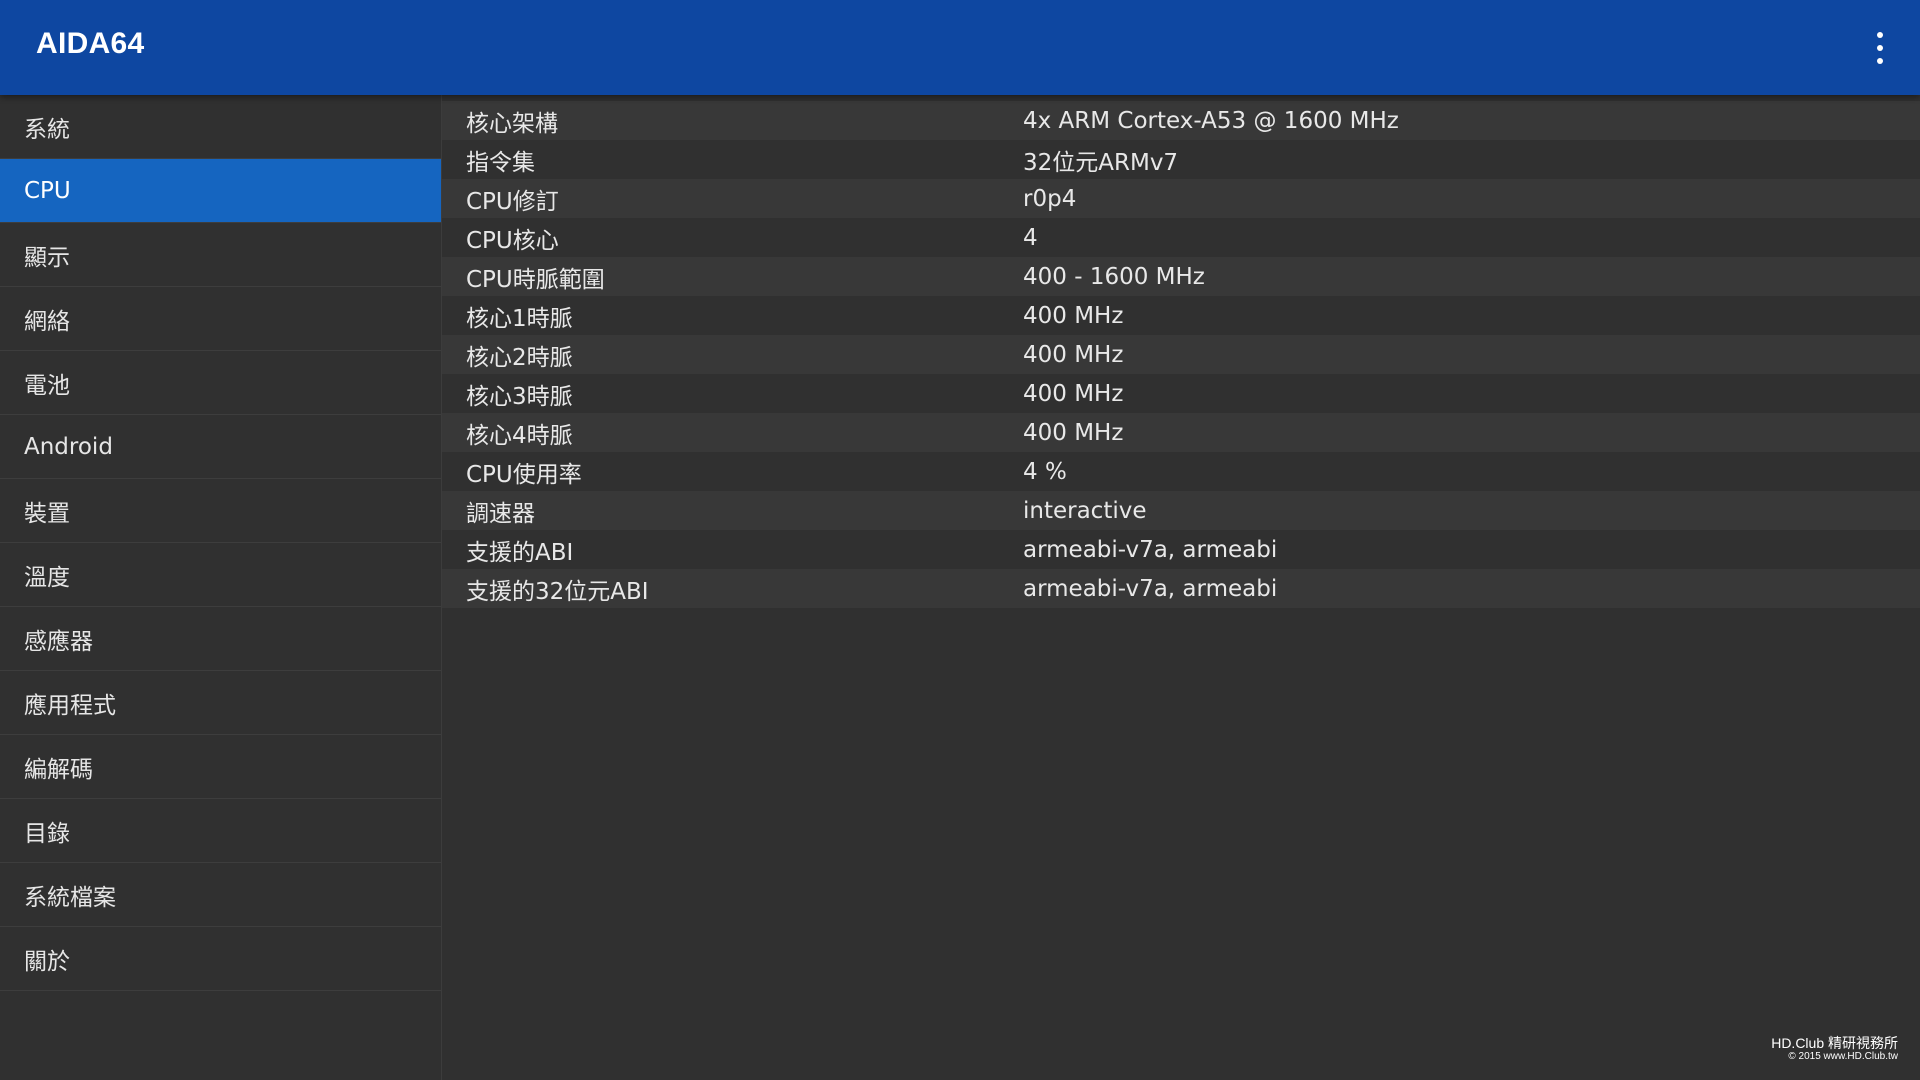  Describe the element at coordinates (220, 383) in the screenshot. I see `sidebar-item-battery: 電池` at that location.